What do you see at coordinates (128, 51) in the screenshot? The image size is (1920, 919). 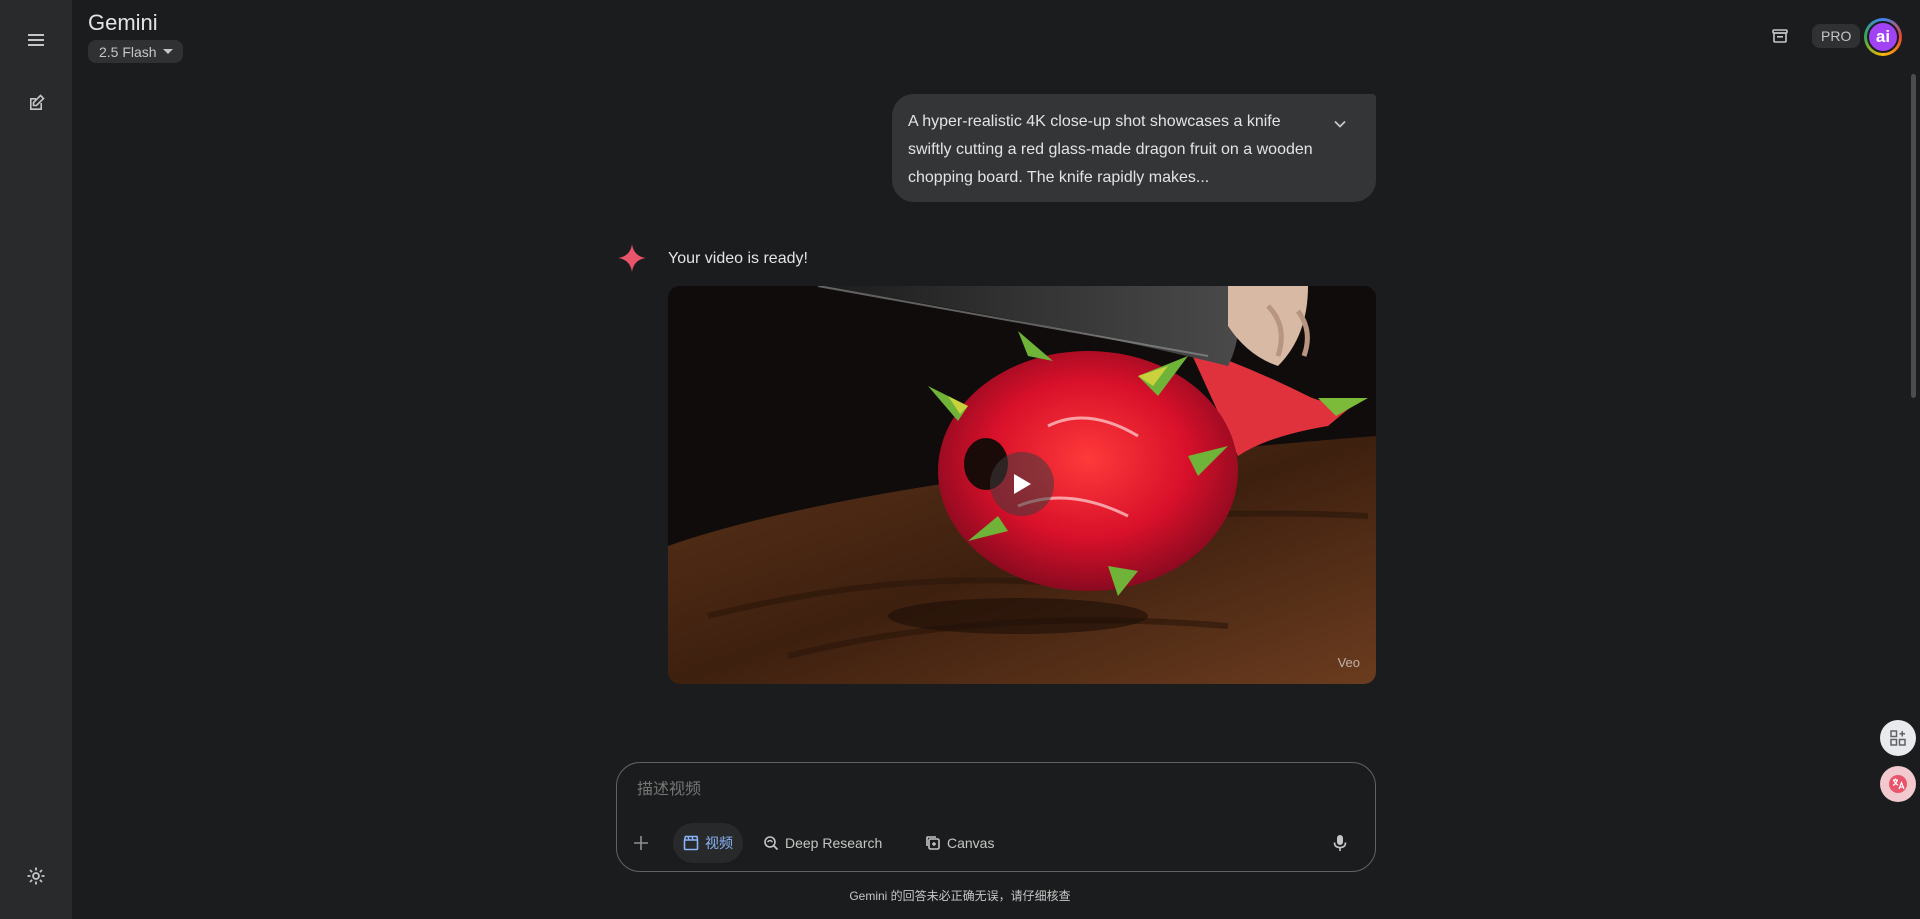 I see `model-label: 2.5 Flash` at bounding box center [128, 51].